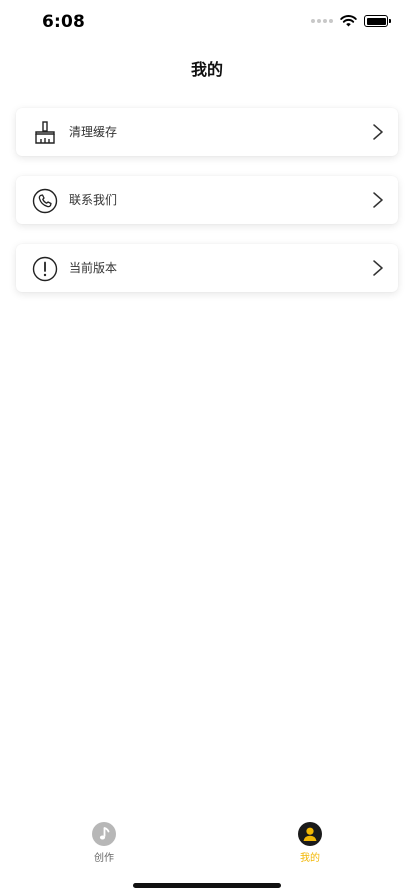 The image size is (414, 896). I want to click on tab-mine: 我的, so click(310, 845).